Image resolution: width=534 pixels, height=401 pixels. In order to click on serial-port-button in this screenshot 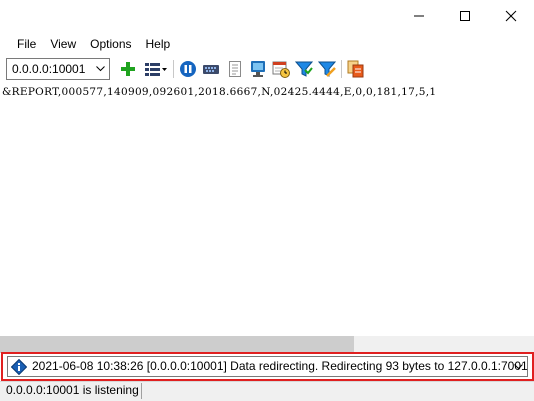, I will do `click(211, 69)`.